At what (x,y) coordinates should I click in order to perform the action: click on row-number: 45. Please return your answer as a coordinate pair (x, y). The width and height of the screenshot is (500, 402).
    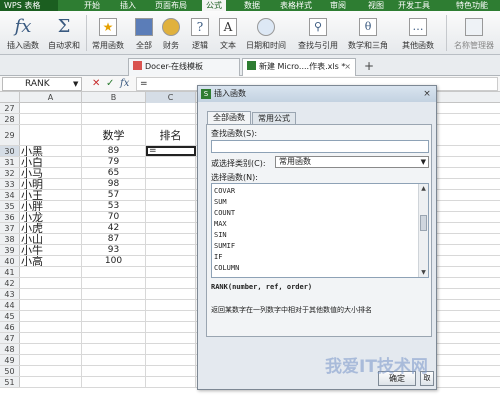
    Looking at the image, I should click on (10, 316).